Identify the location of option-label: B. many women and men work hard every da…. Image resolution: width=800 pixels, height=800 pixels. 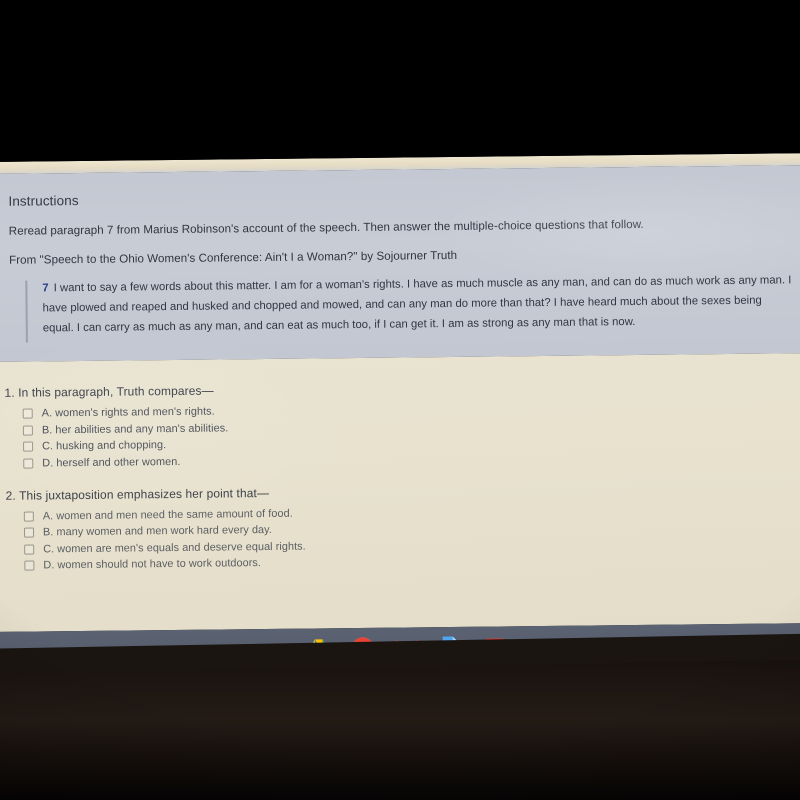
(157, 531).